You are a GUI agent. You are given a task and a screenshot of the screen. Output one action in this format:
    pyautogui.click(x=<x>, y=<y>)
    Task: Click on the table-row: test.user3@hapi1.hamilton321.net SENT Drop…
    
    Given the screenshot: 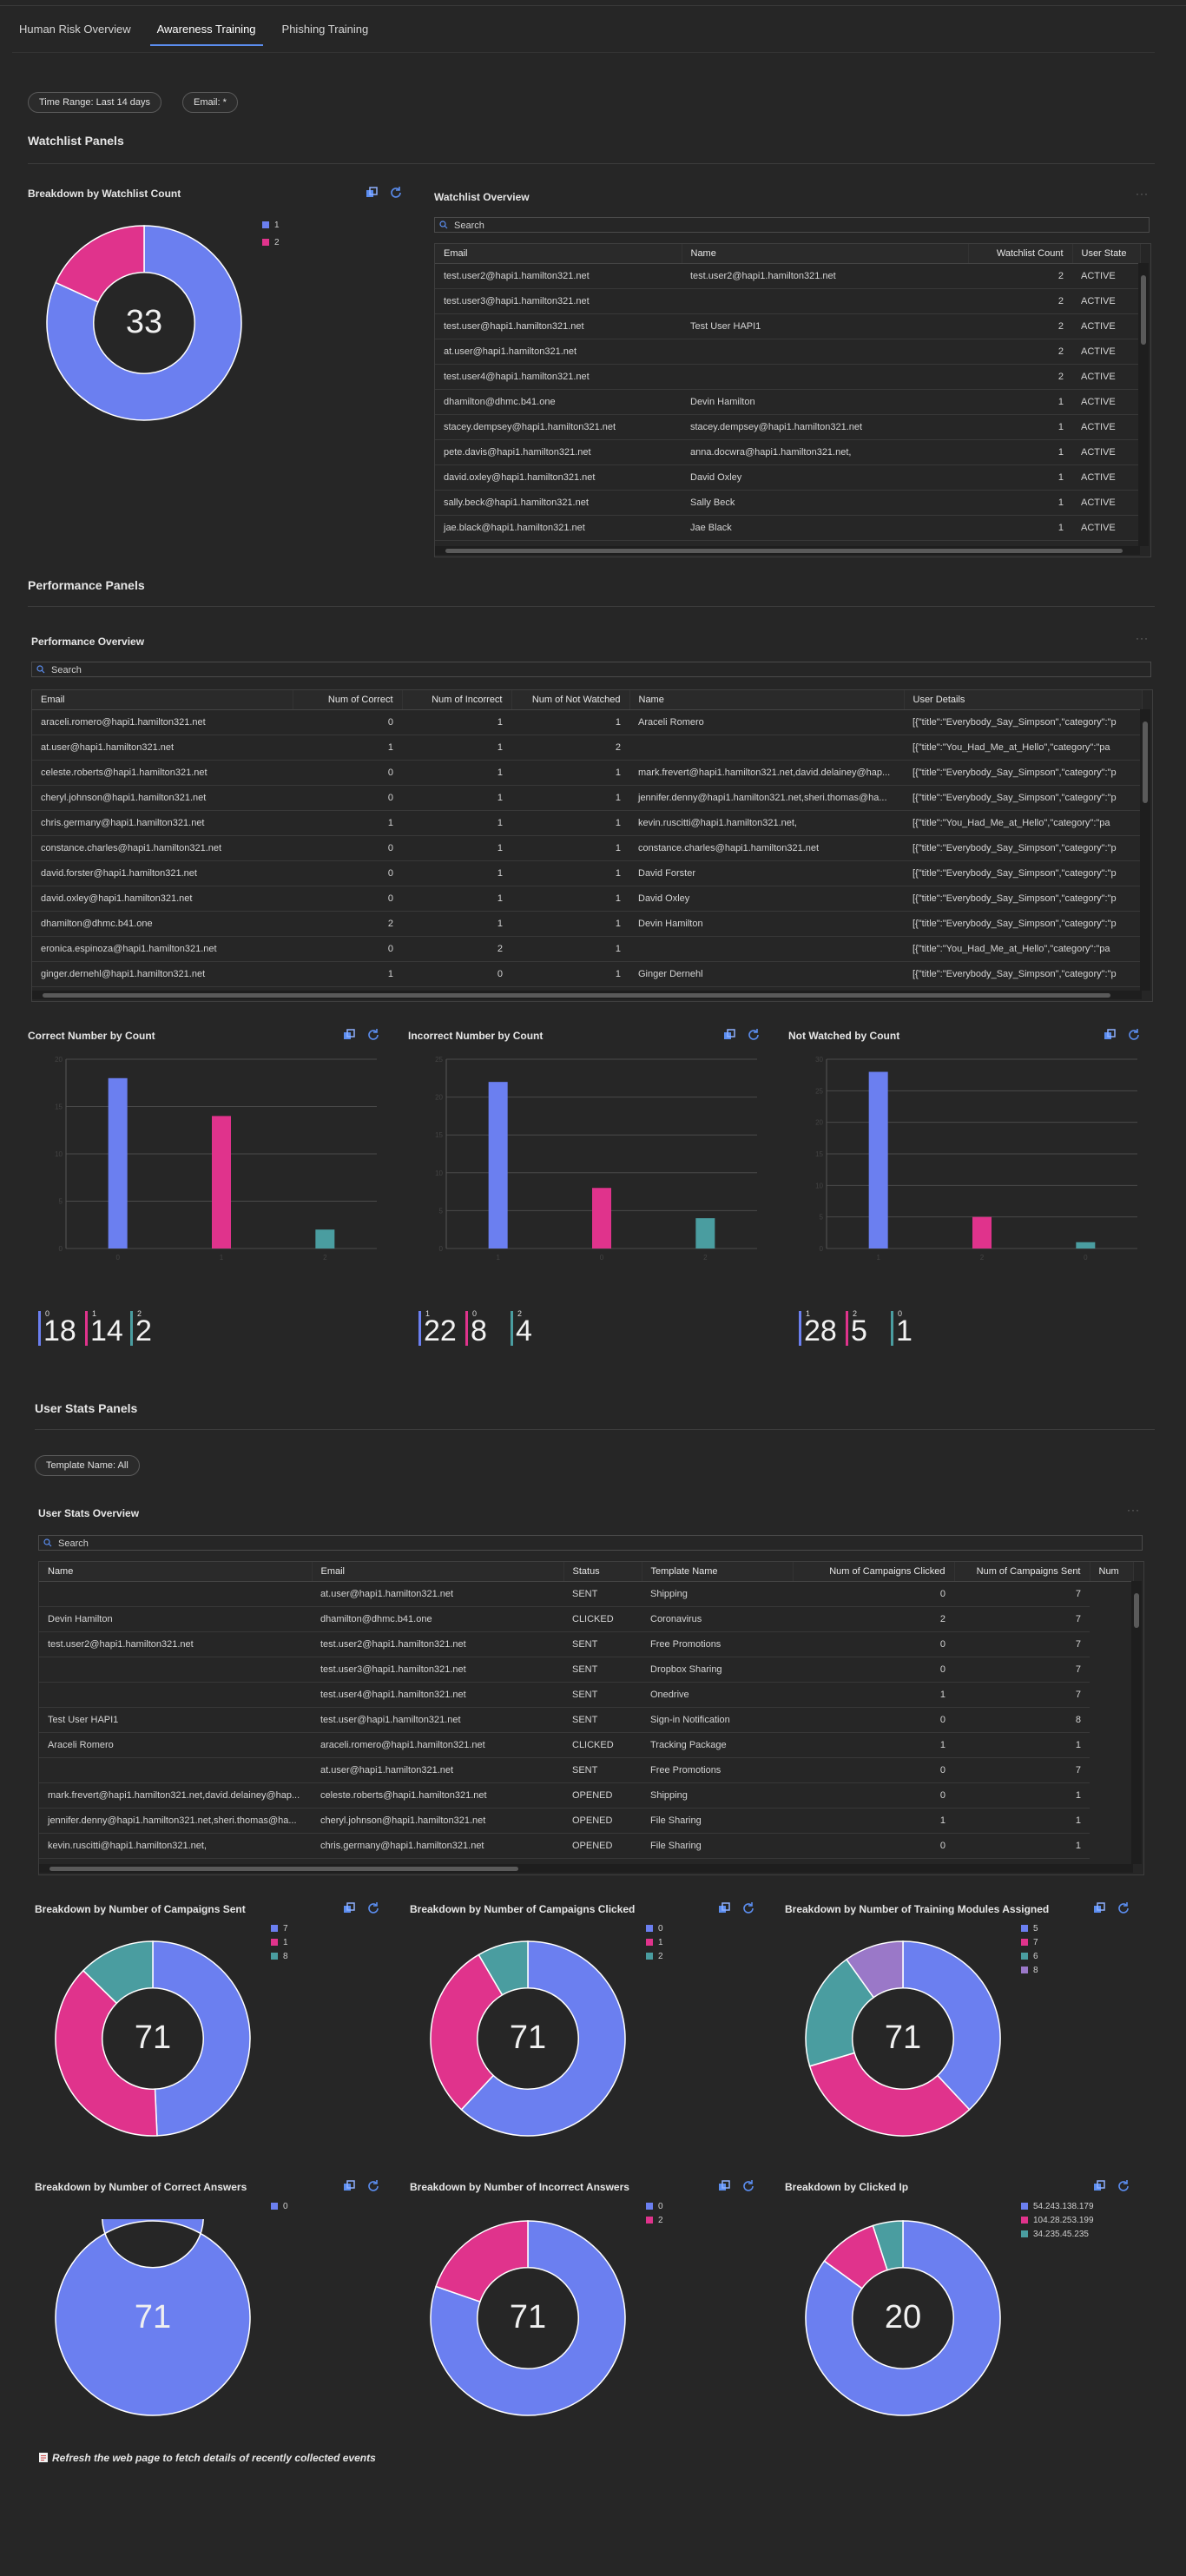 What is the action you would take?
    pyautogui.click(x=586, y=1670)
    